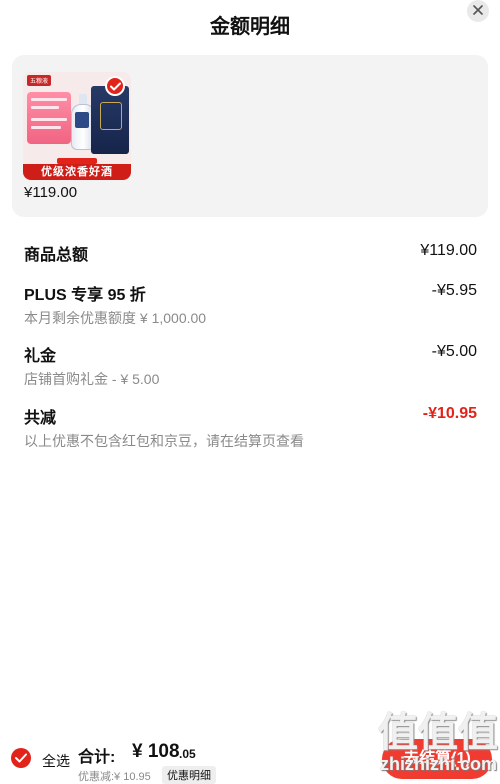  Describe the element at coordinates (454, 351) in the screenshot. I see `gift-money-value: -¥5.00` at that location.